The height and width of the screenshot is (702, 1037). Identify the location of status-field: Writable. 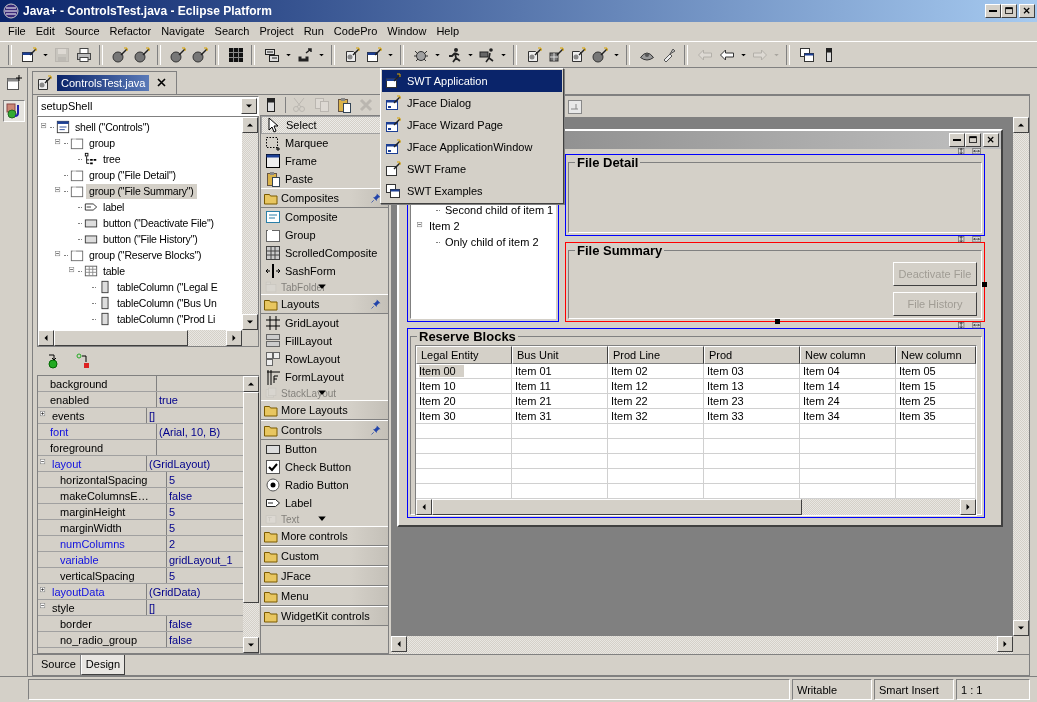
(832, 689).